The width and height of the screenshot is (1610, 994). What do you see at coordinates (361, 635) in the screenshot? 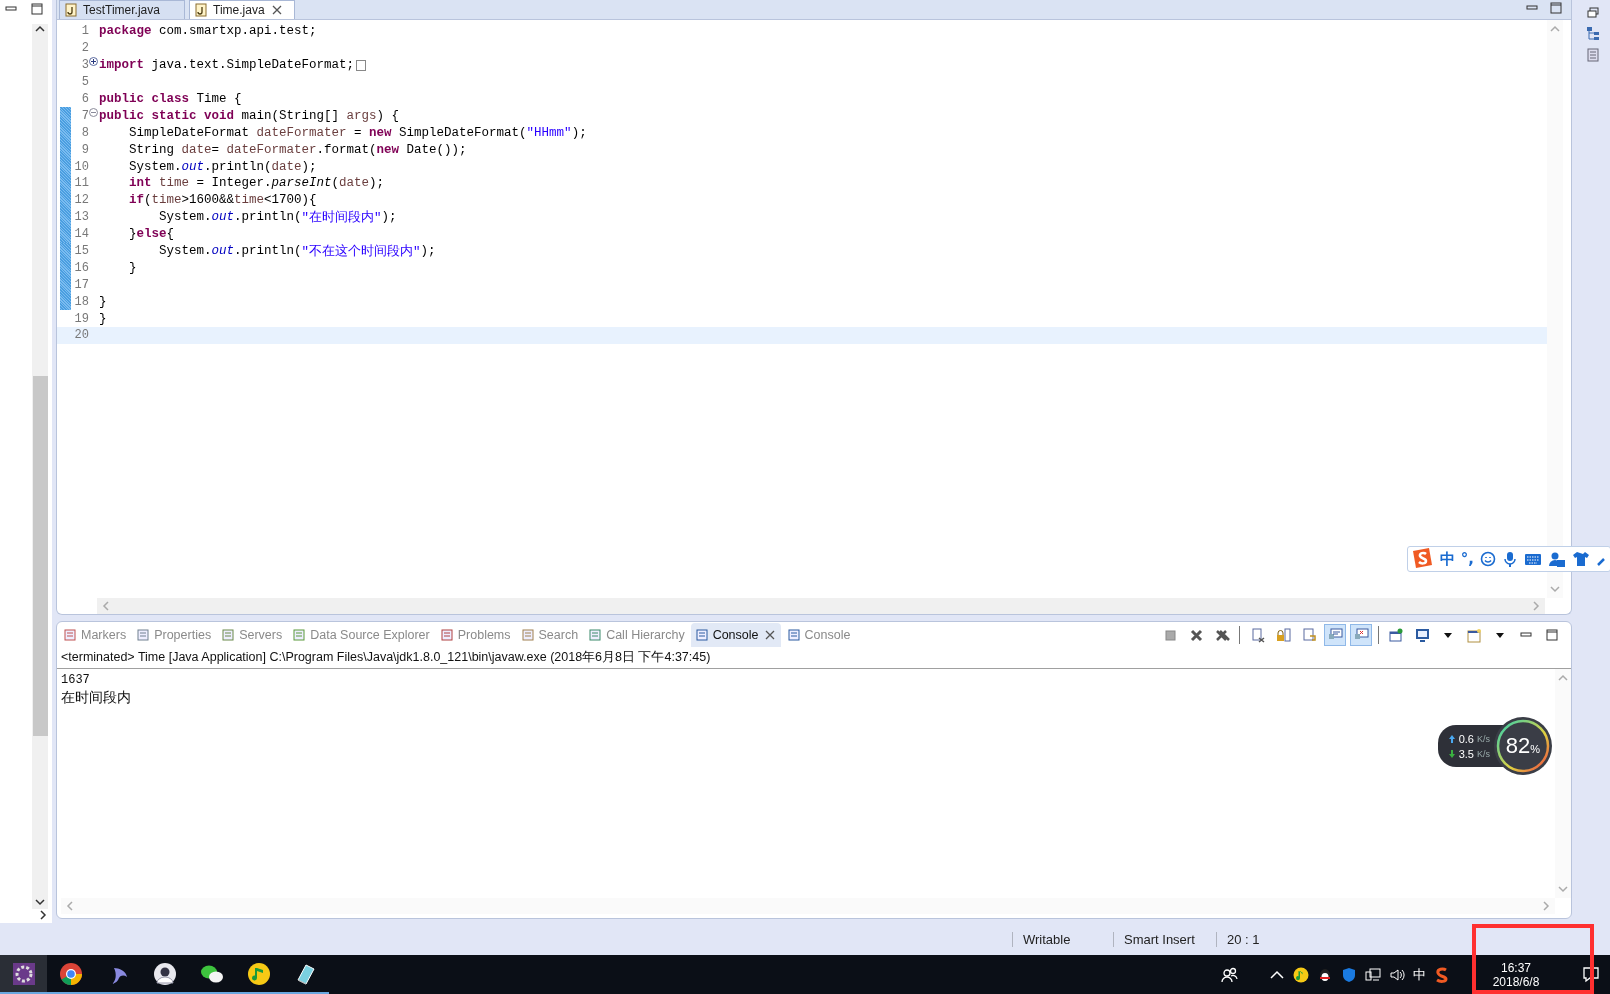
I see `view-tab: Data Source Explorer` at bounding box center [361, 635].